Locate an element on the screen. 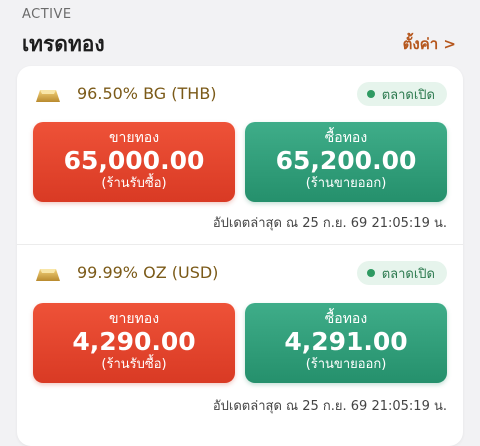  product-name: 96.50% BG (THB) is located at coordinates (147, 93).